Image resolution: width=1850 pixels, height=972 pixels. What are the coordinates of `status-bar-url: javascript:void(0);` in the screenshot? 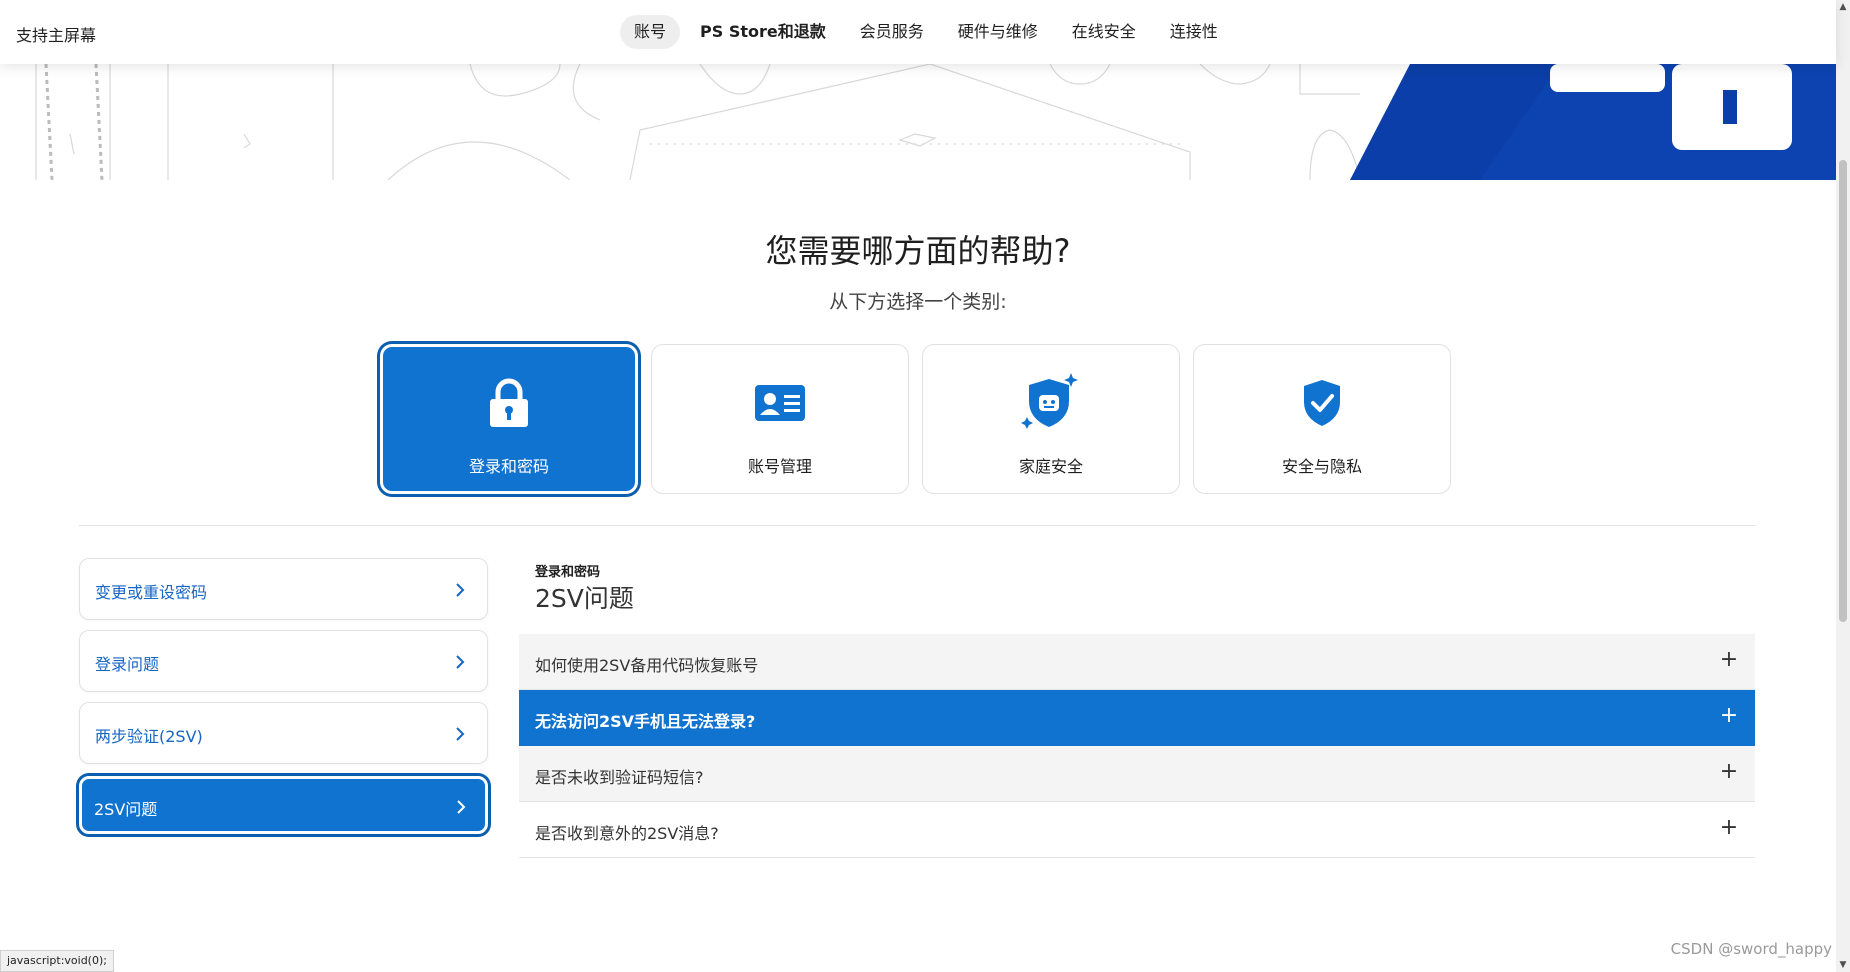 It's located at (57, 961).